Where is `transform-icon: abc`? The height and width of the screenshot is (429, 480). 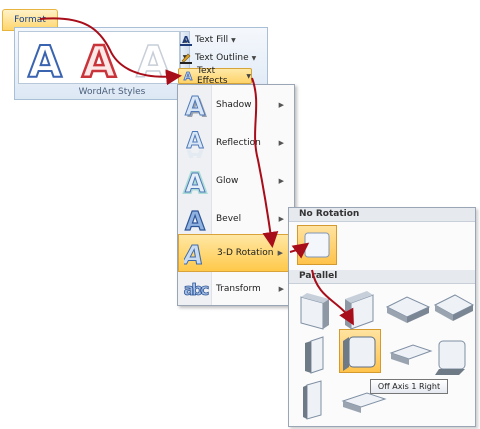 transform-icon: abc is located at coordinates (195, 289).